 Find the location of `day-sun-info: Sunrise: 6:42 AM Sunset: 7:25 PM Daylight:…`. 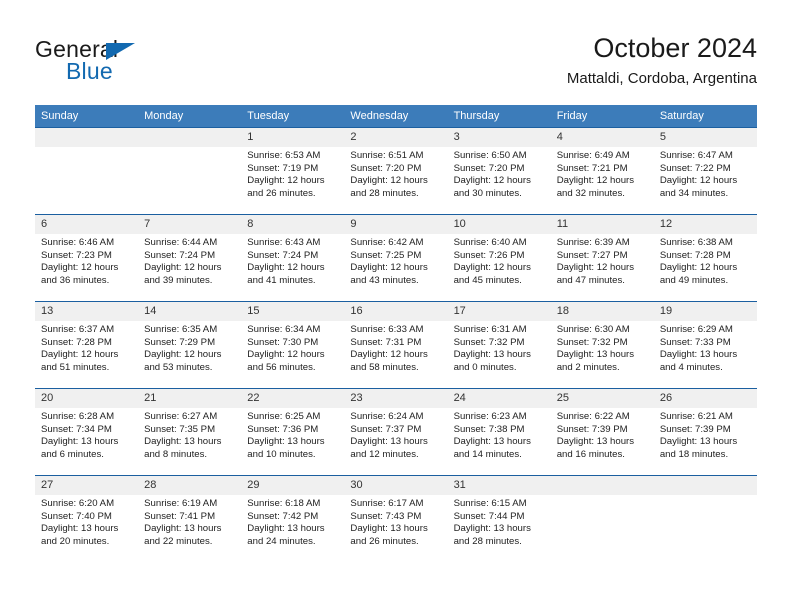

day-sun-info: Sunrise: 6:42 AM Sunset: 7:25 PM Daylight:… is located at coordinates (395, 260).